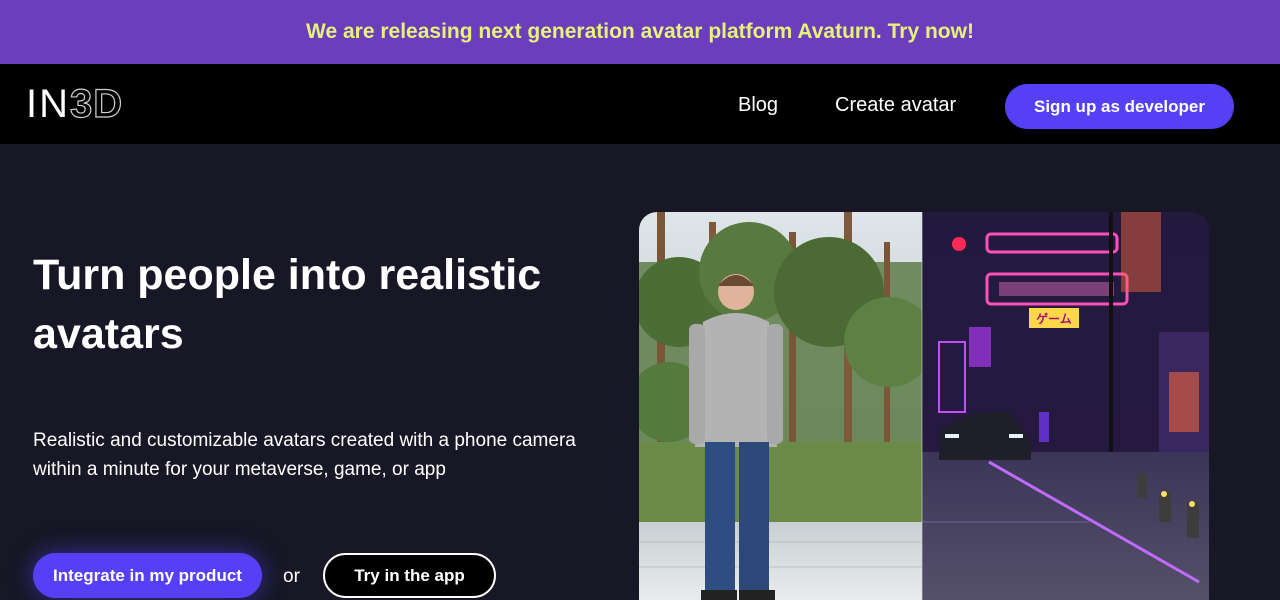 This screenshot has width=1280, height=600. What do you see at coordinates (48, 104) in the screenshot?
I see `logo-text-in: IN` at bounding box center [48, 104].